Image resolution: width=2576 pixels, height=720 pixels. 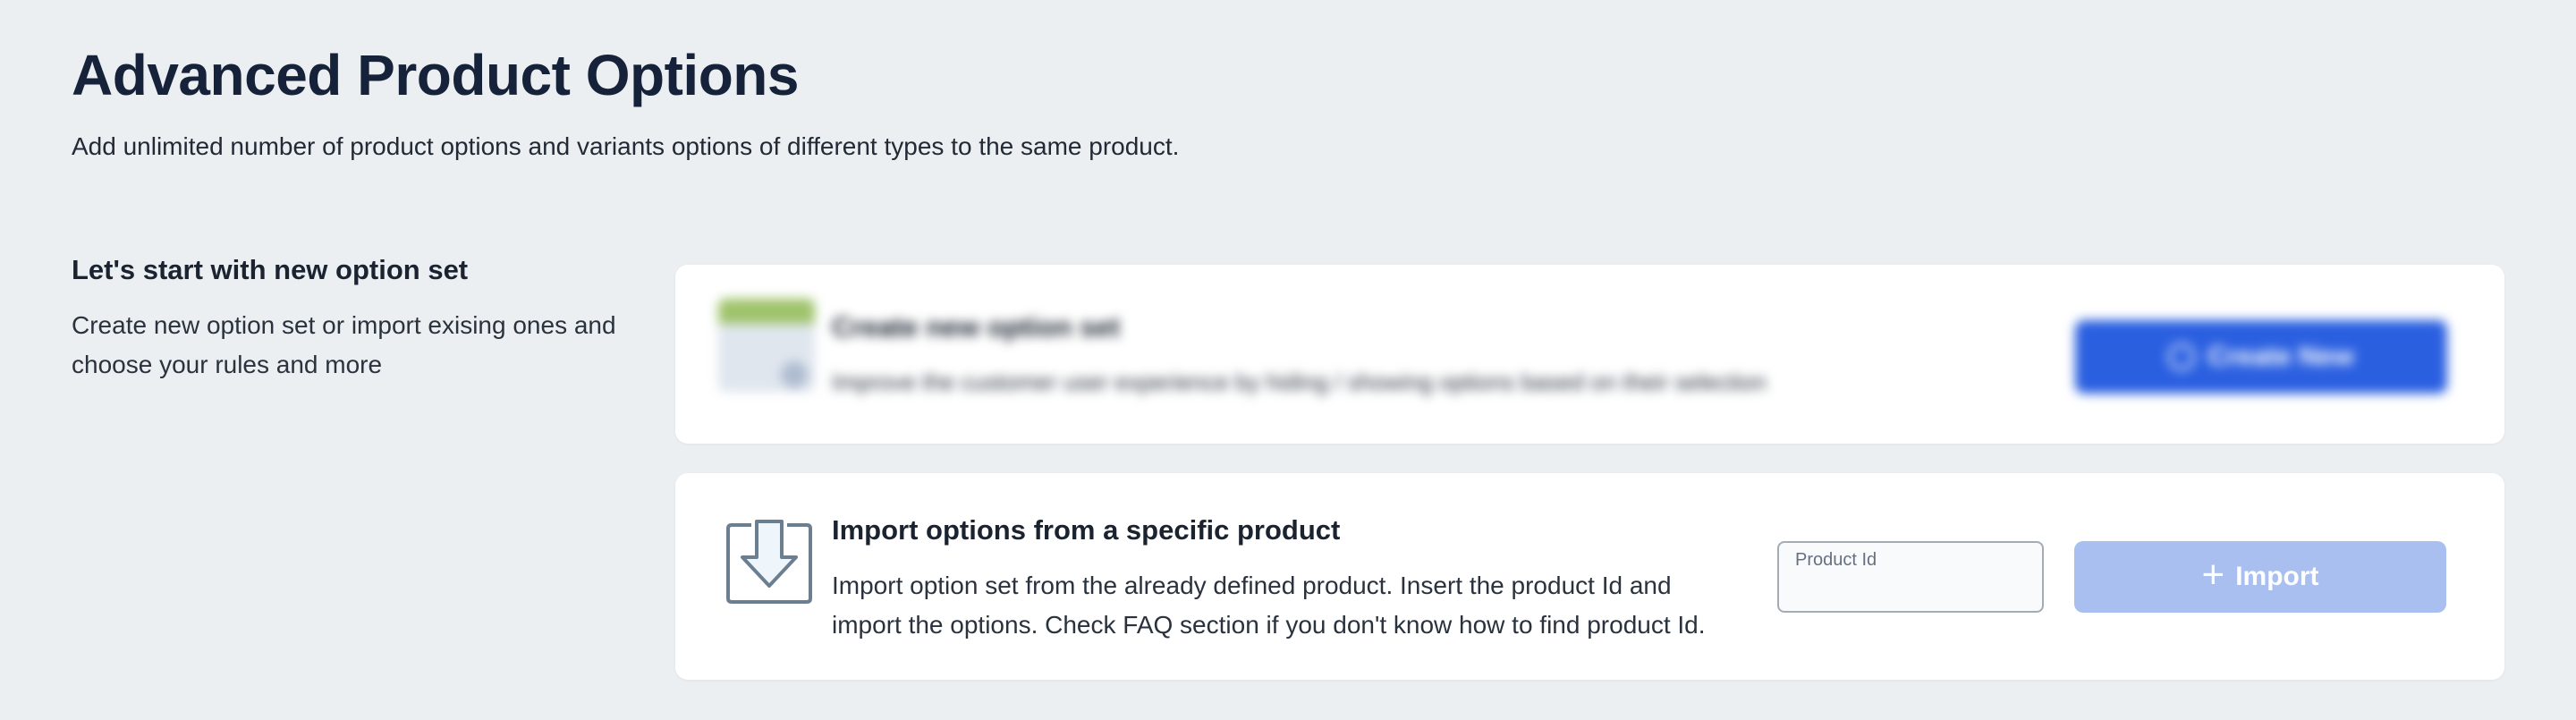 I want to click on import-button: + Import, so click(x=2260, y=577).